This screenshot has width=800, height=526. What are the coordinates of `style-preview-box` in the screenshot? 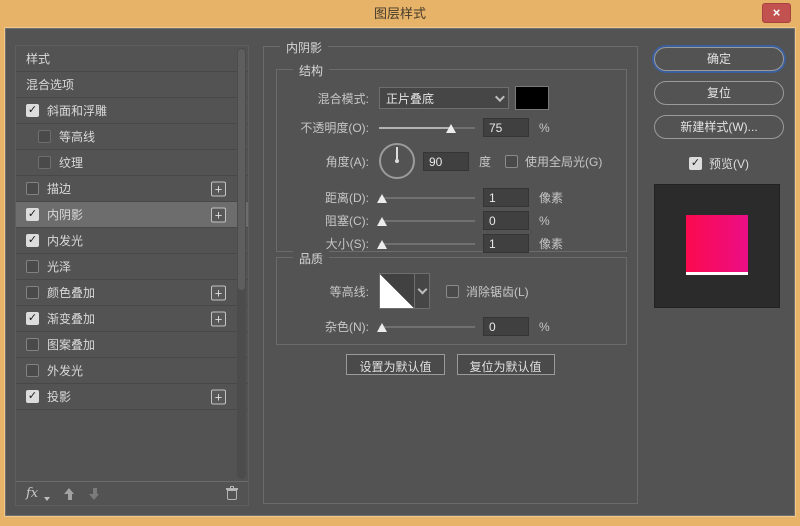 It's located at (717, 246).